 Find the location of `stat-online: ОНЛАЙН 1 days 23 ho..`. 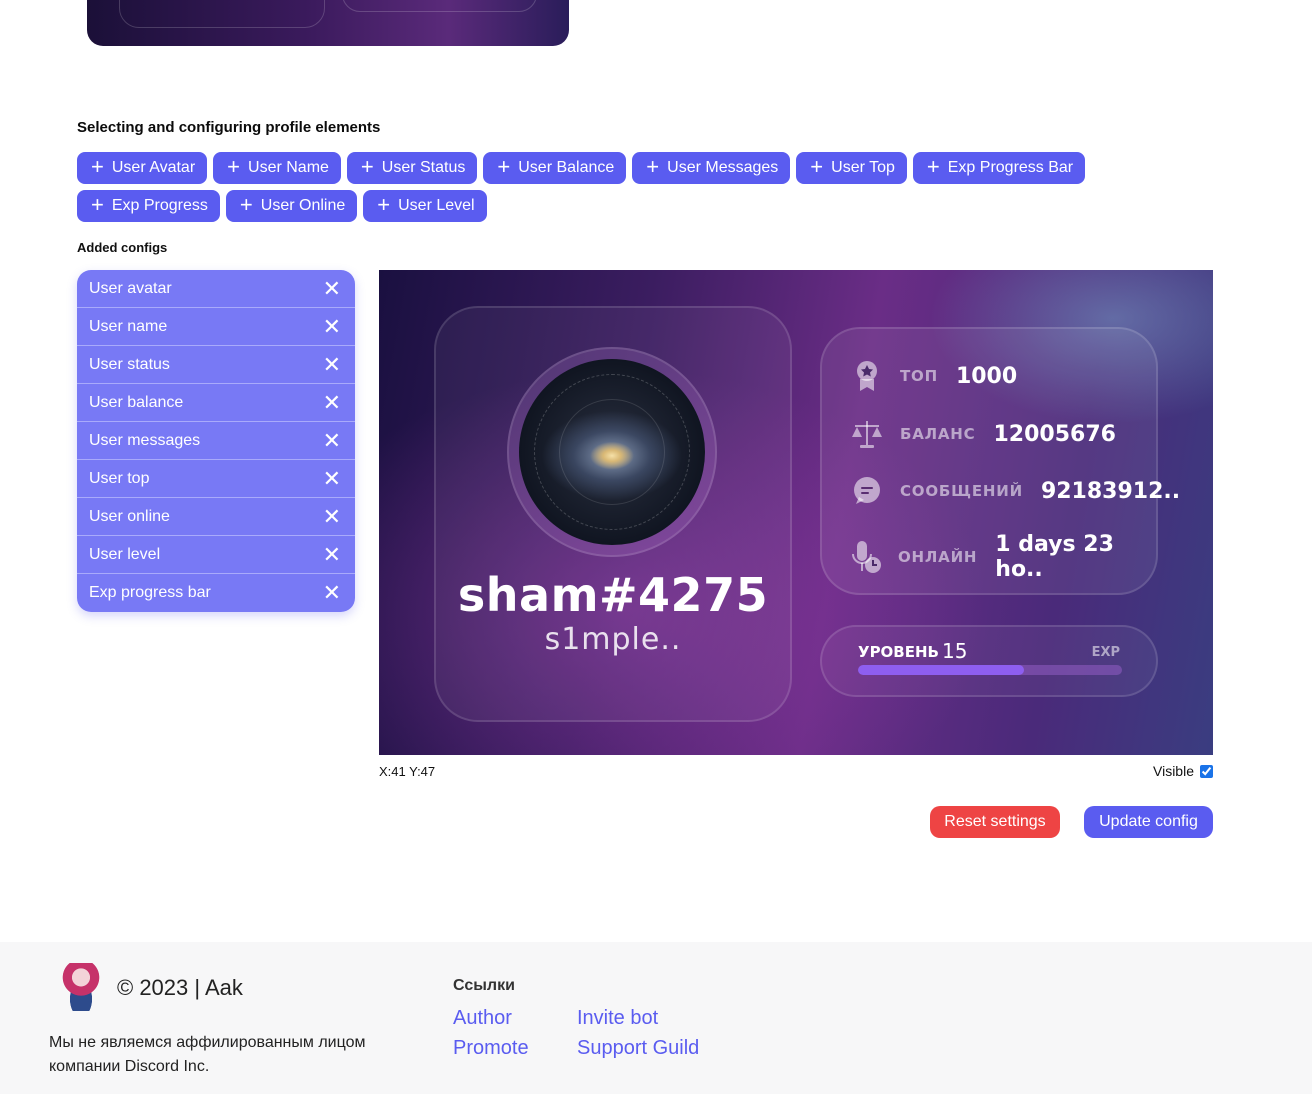

stat-online: ОНЛАЙН 1 days 23 ho.. is located at coordinates (1003, 557).